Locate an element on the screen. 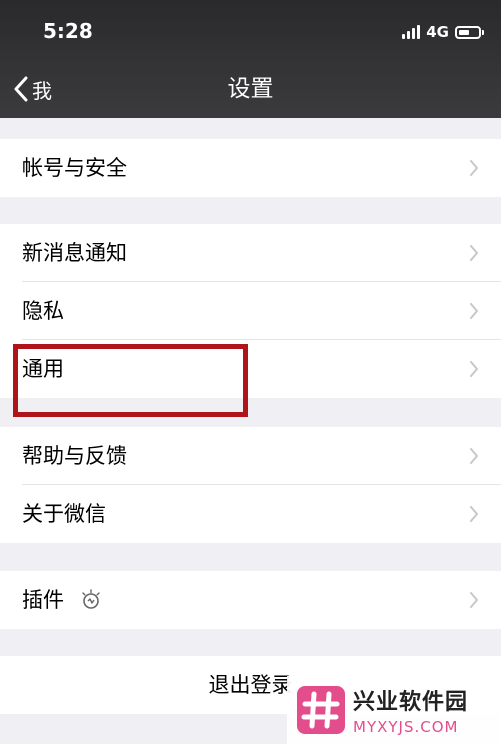  hash-logo-icon is located at coordinates (321, 710).